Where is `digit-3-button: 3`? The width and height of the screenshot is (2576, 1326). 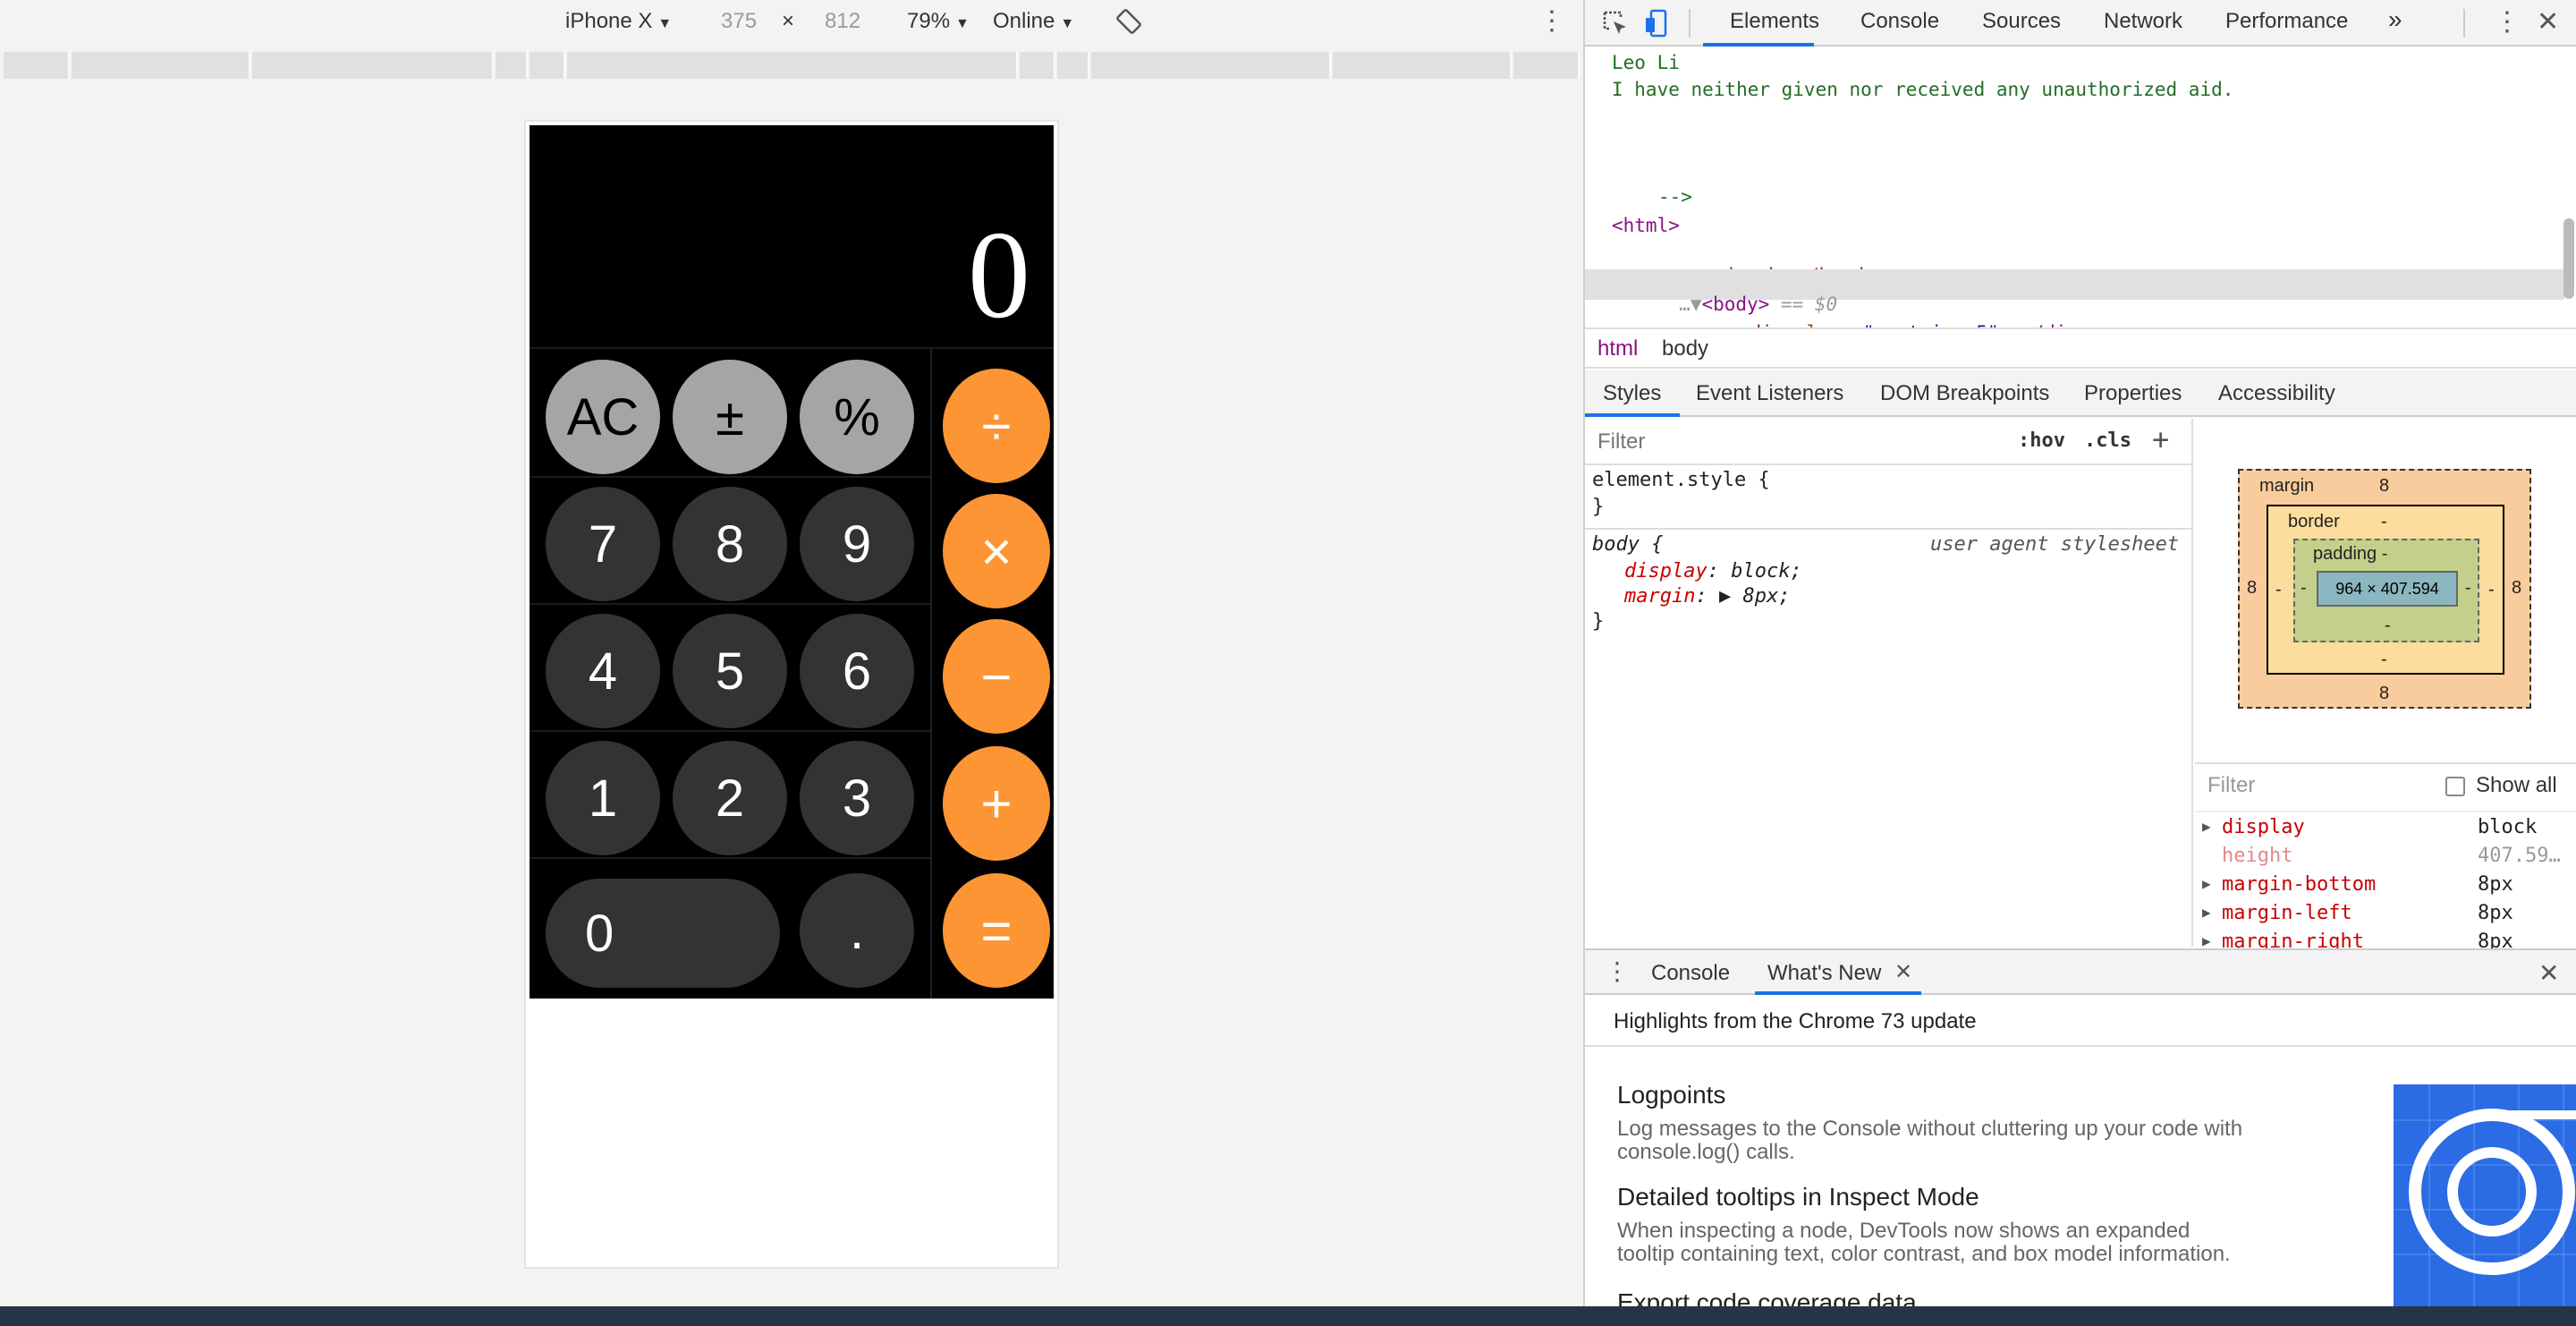 digit-3-button: 3 is located at coordinates (857, 798).